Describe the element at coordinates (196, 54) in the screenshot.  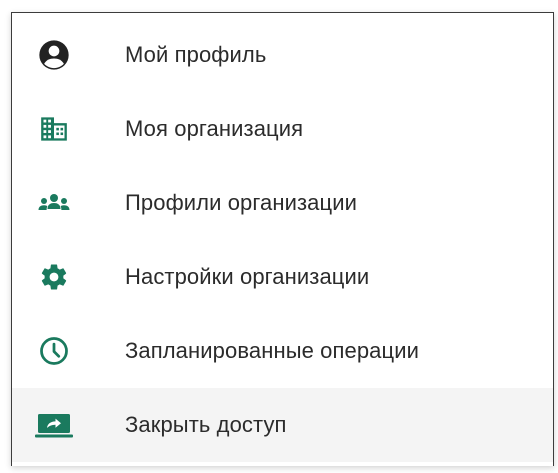
I see `menu-item-label: Мой профиль` at that location.